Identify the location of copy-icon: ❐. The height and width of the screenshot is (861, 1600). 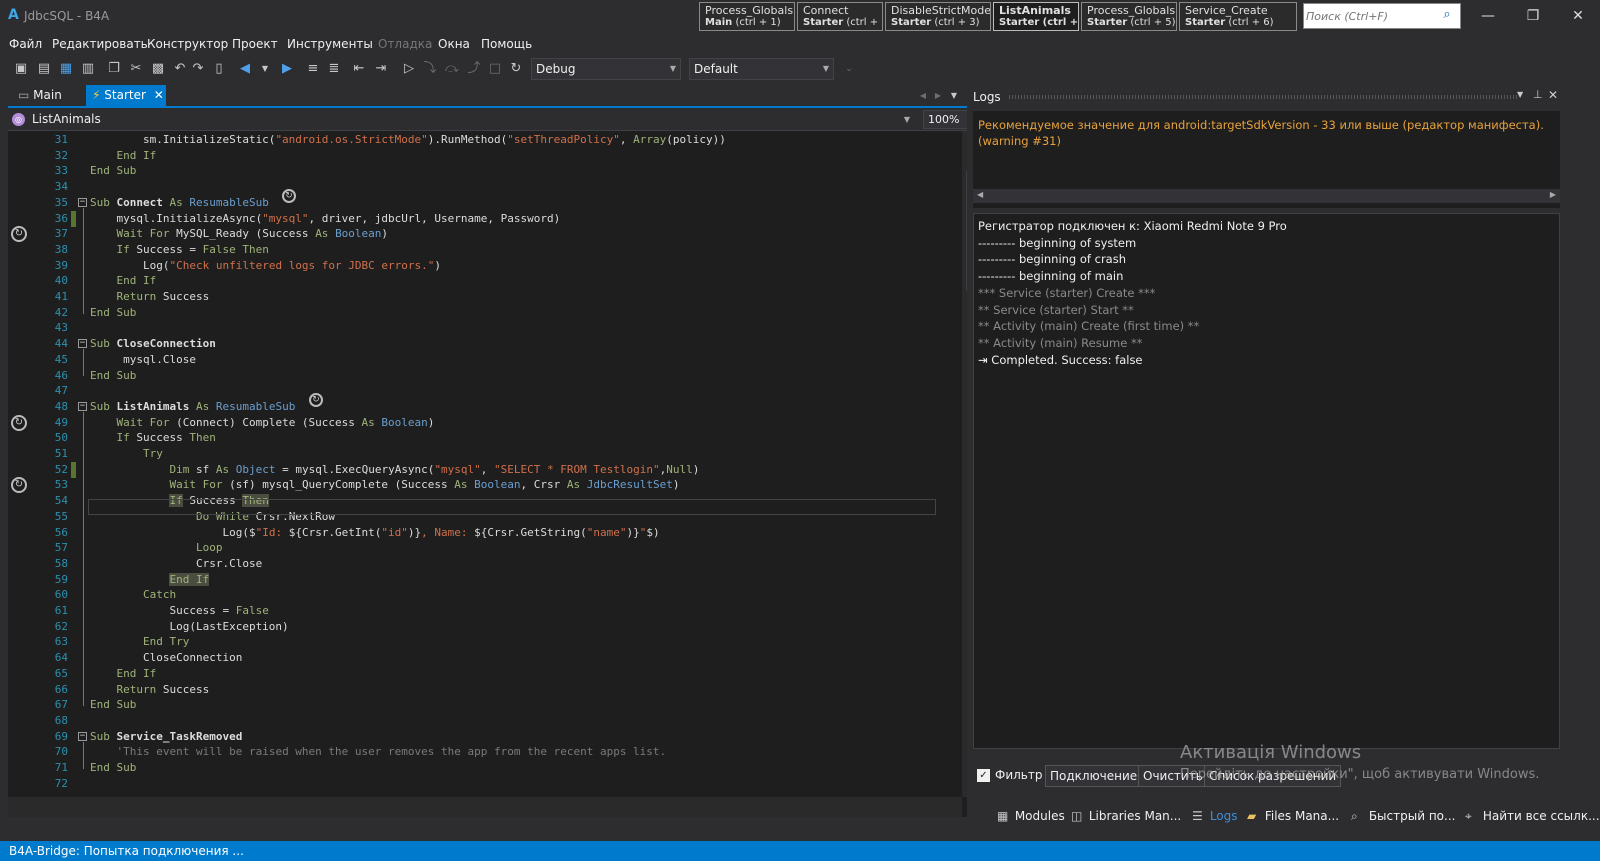
(114, 69).